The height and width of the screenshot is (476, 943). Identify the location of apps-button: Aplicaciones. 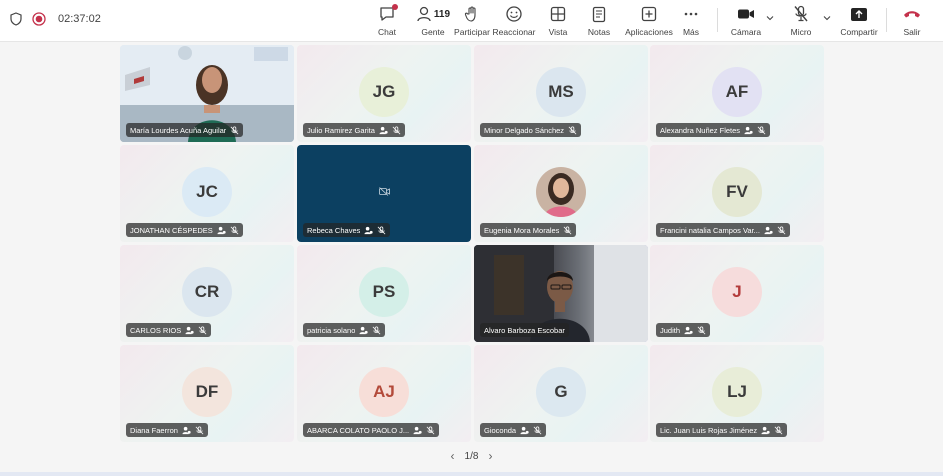
(649, 20).